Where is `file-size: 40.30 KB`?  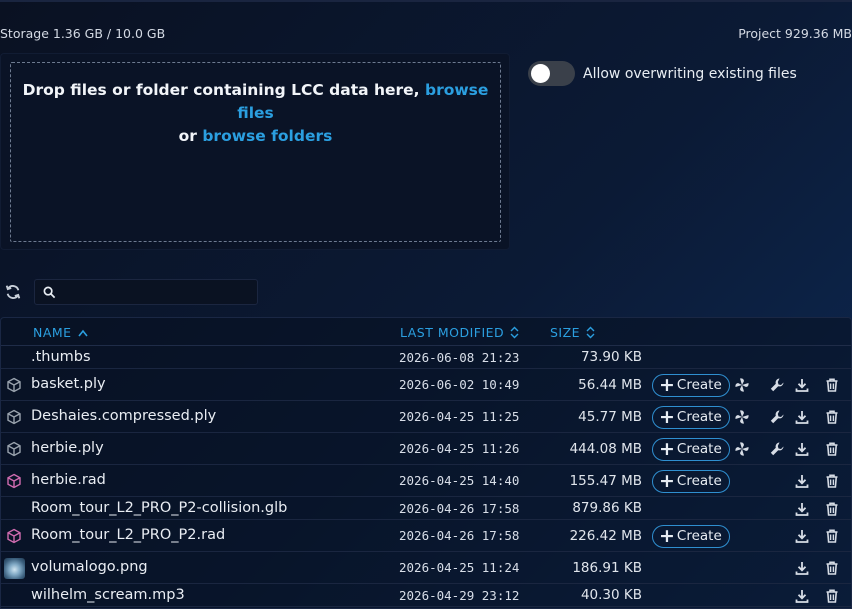 file-size: 40.30 KB is located at coordinates (611, 595).